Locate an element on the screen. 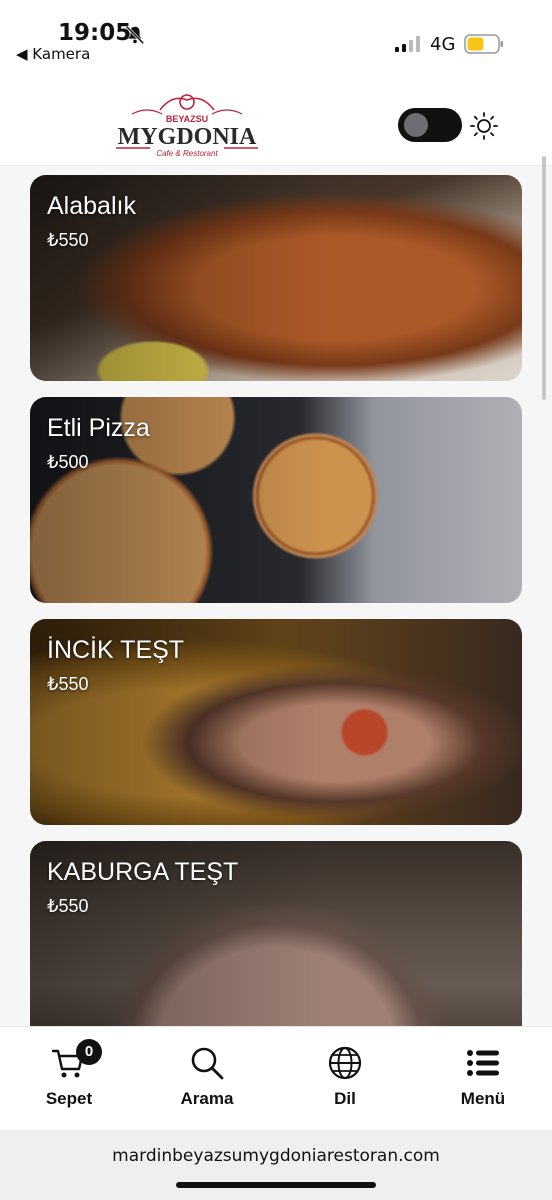 This screenshot has height=1200, width=552. nav-language-button: Dil is located at coordinates (345, 1079).